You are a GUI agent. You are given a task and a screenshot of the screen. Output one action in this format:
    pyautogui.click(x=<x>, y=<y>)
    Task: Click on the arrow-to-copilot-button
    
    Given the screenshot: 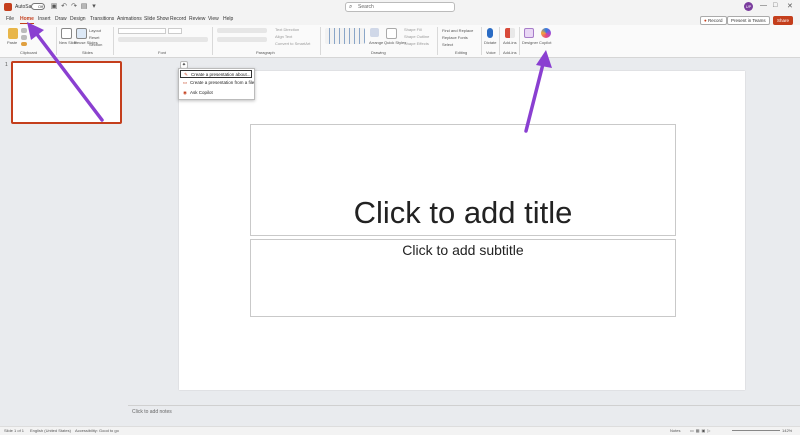 What is the action you would take?
    pyautogui.click(x=538, y=91)
    